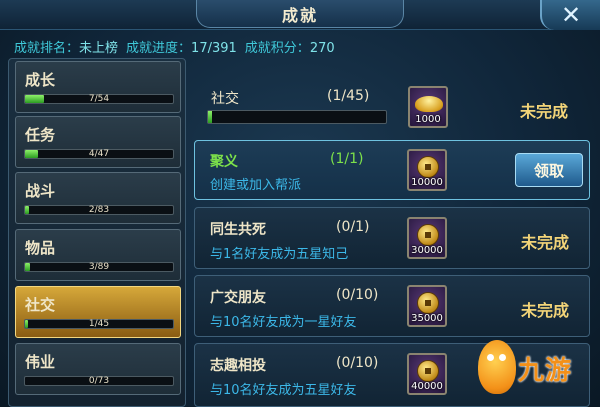 This screenshot has width=600, height=407. What do you see at coordinates (392, 238) in the screenshot?
I see `achievement-row: 同生共死 (0/1) 与1名好友成为五星知己 30000 未完成` at bounding box center [392, 238].